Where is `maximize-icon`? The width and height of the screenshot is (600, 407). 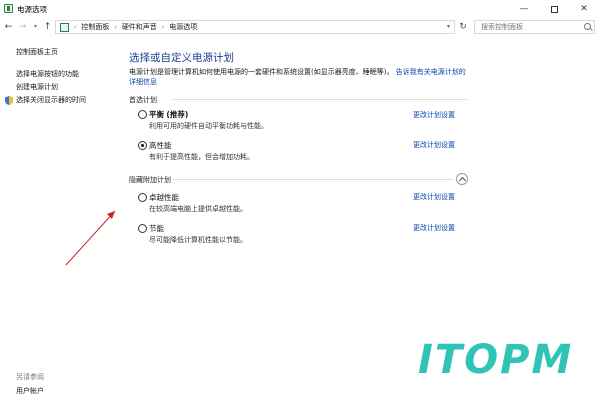
maximize-icon is located at coordinates (554, 9).